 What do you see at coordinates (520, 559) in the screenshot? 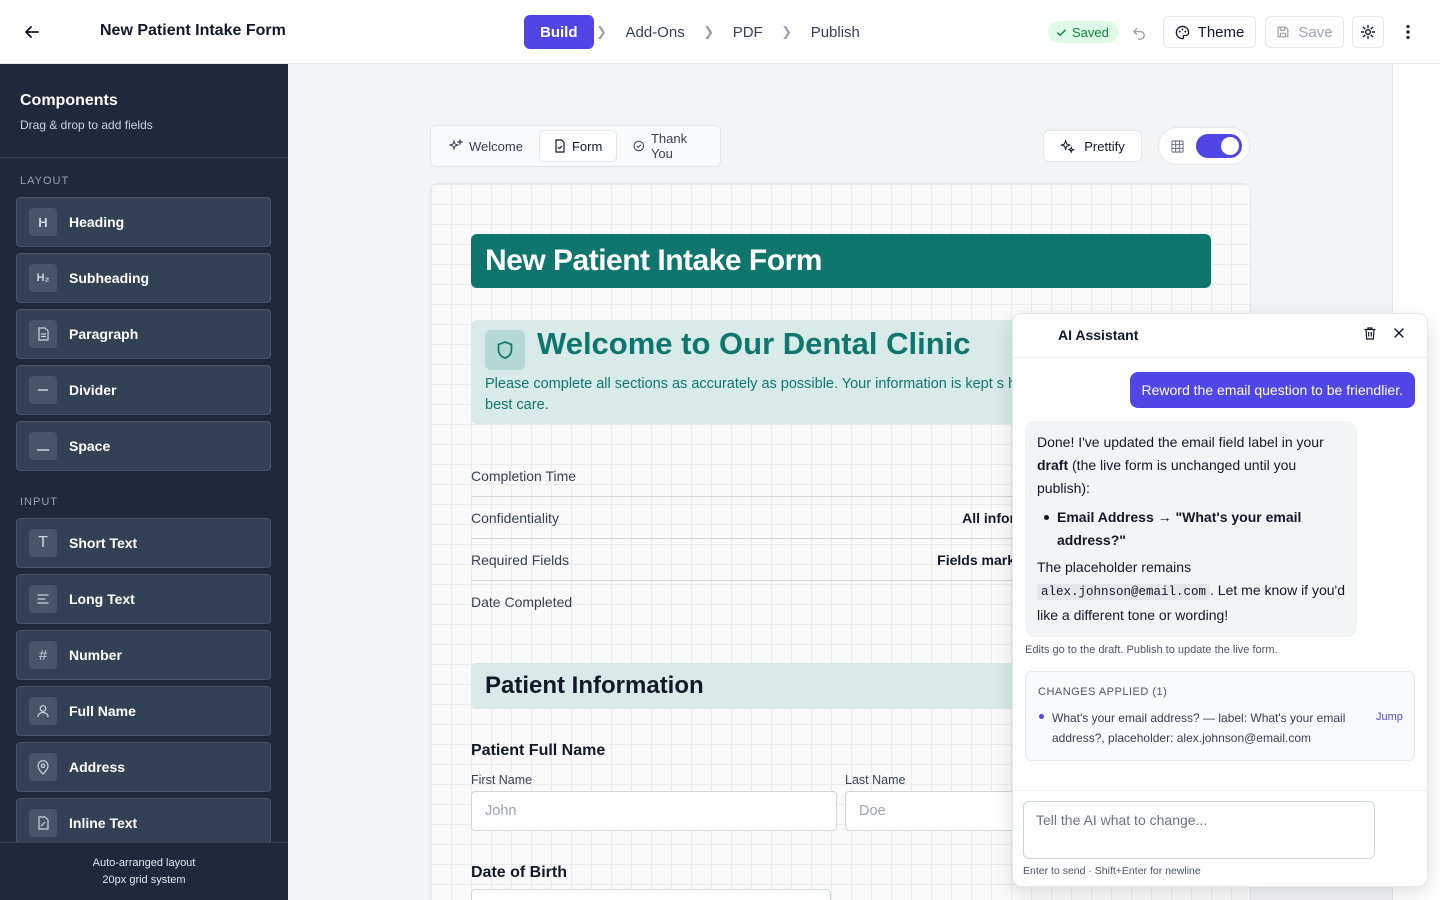
I see `info-label: Required Fields` at bounding box center [520, 559].